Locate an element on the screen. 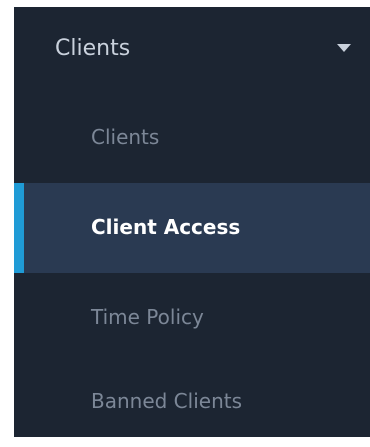 The height and width of the screenshot is (447, 370). sidebar-item-label: Clients is located at coordinates (125, 137).